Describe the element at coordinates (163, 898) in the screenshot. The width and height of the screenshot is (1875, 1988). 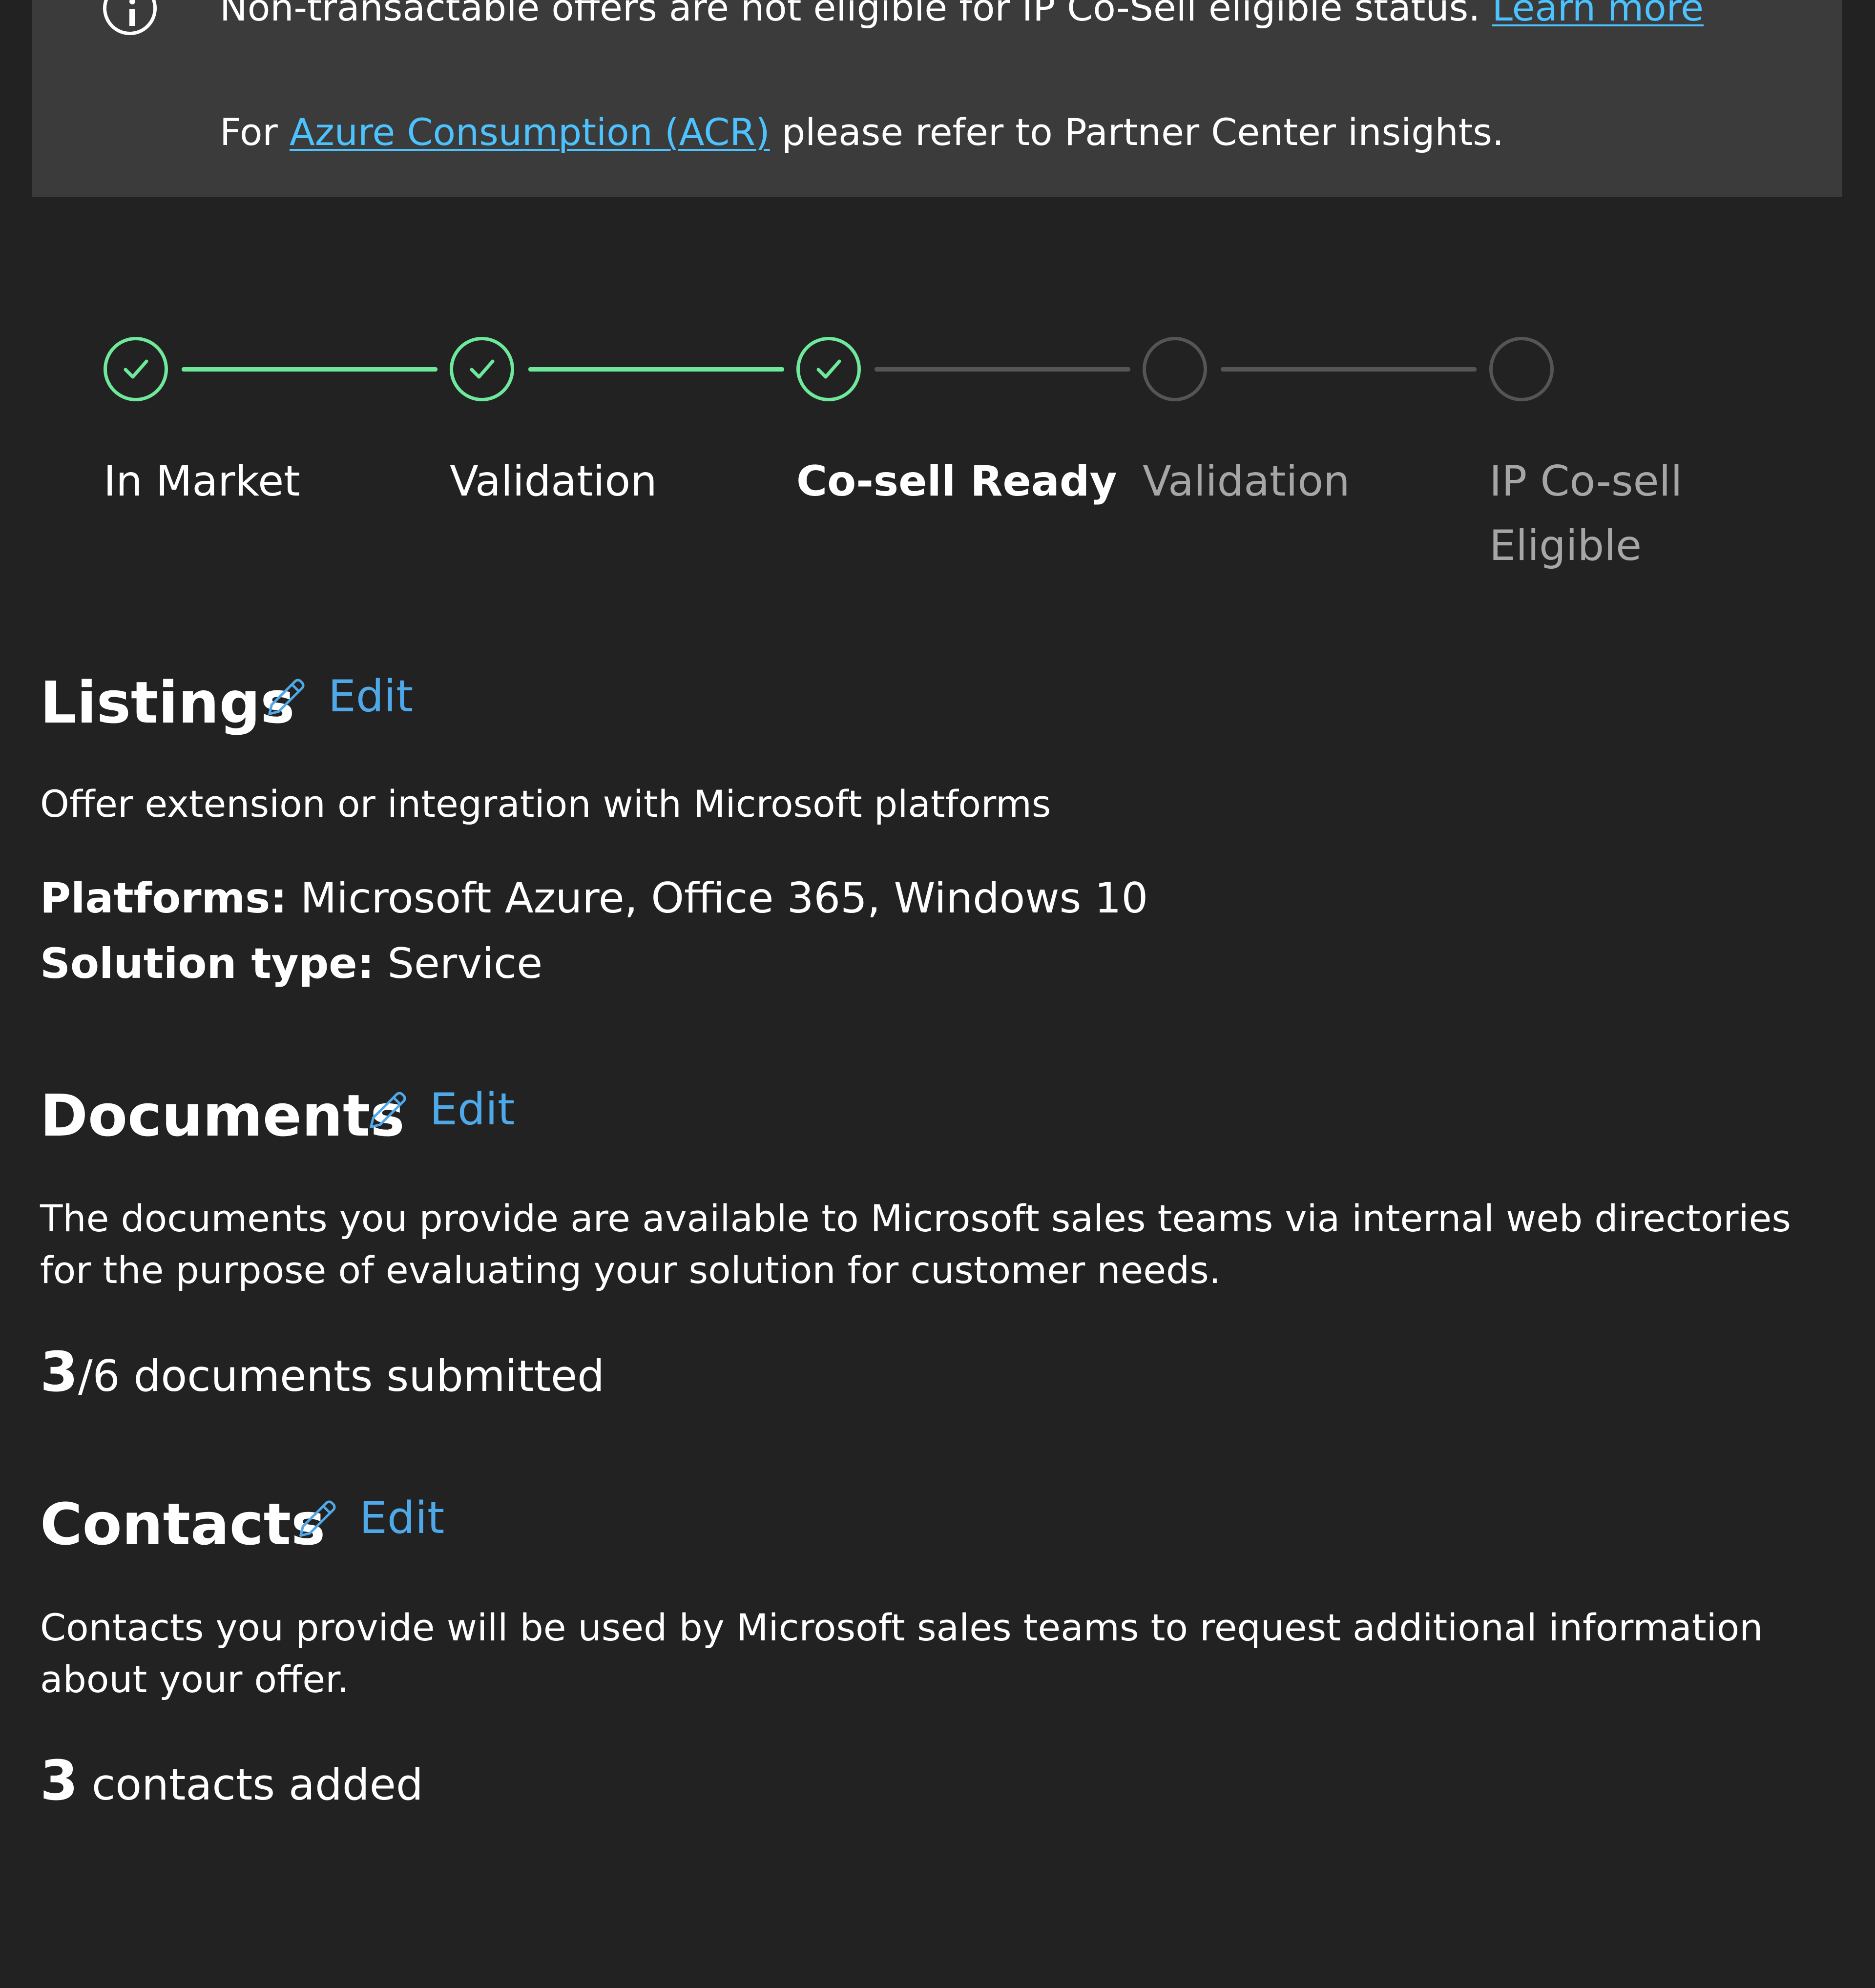
I see `platforms-label: Platforms:` at that location.